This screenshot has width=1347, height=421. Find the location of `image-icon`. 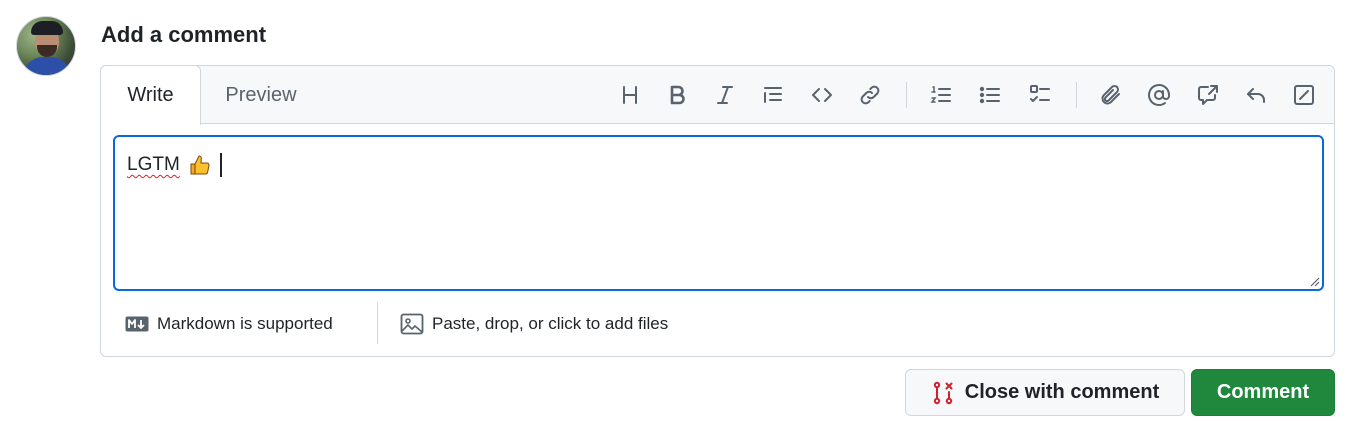

image-icon is located at coordinates (412, 324).